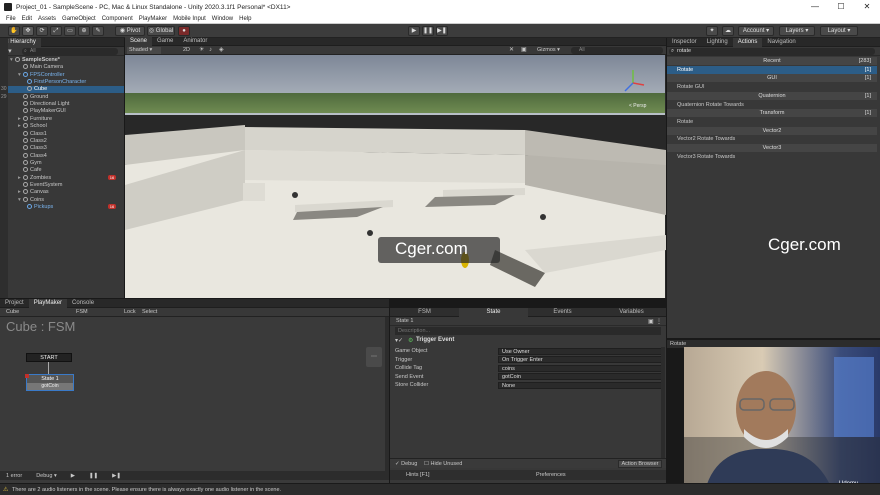  Describe the element at coordinates (424, 312) in the screenshot. I see `tab-fsm-fsm: FSM` at that location.